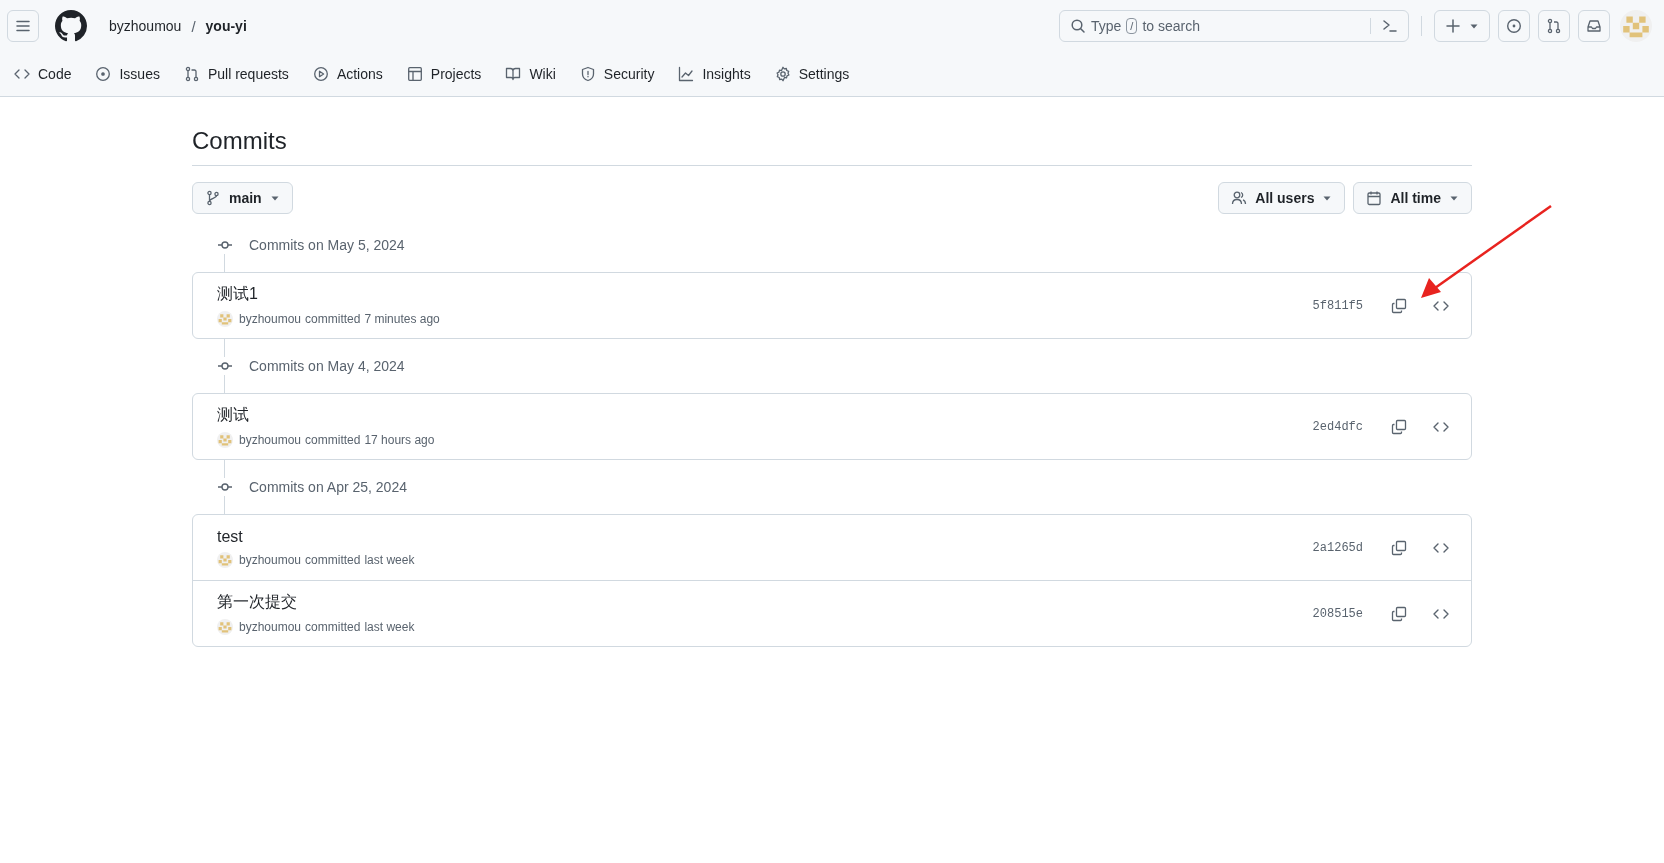 The height and width of the screenshot is (863, 1664). Describe the element at coordinates (1282, 198) in the screenshot. I see `users-filter-button: All users` at that location.